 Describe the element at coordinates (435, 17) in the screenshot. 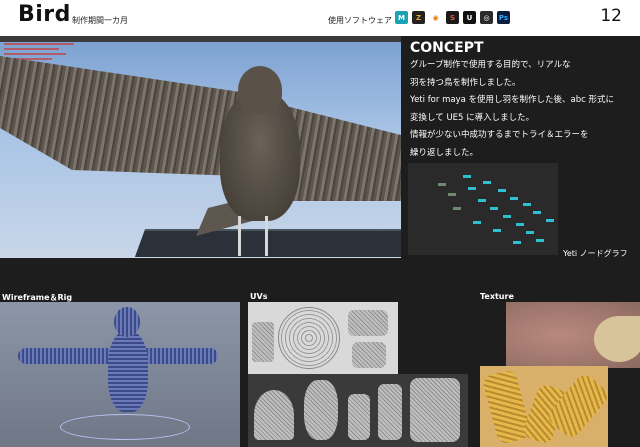

I see `blender-icon: ◉` at that location.